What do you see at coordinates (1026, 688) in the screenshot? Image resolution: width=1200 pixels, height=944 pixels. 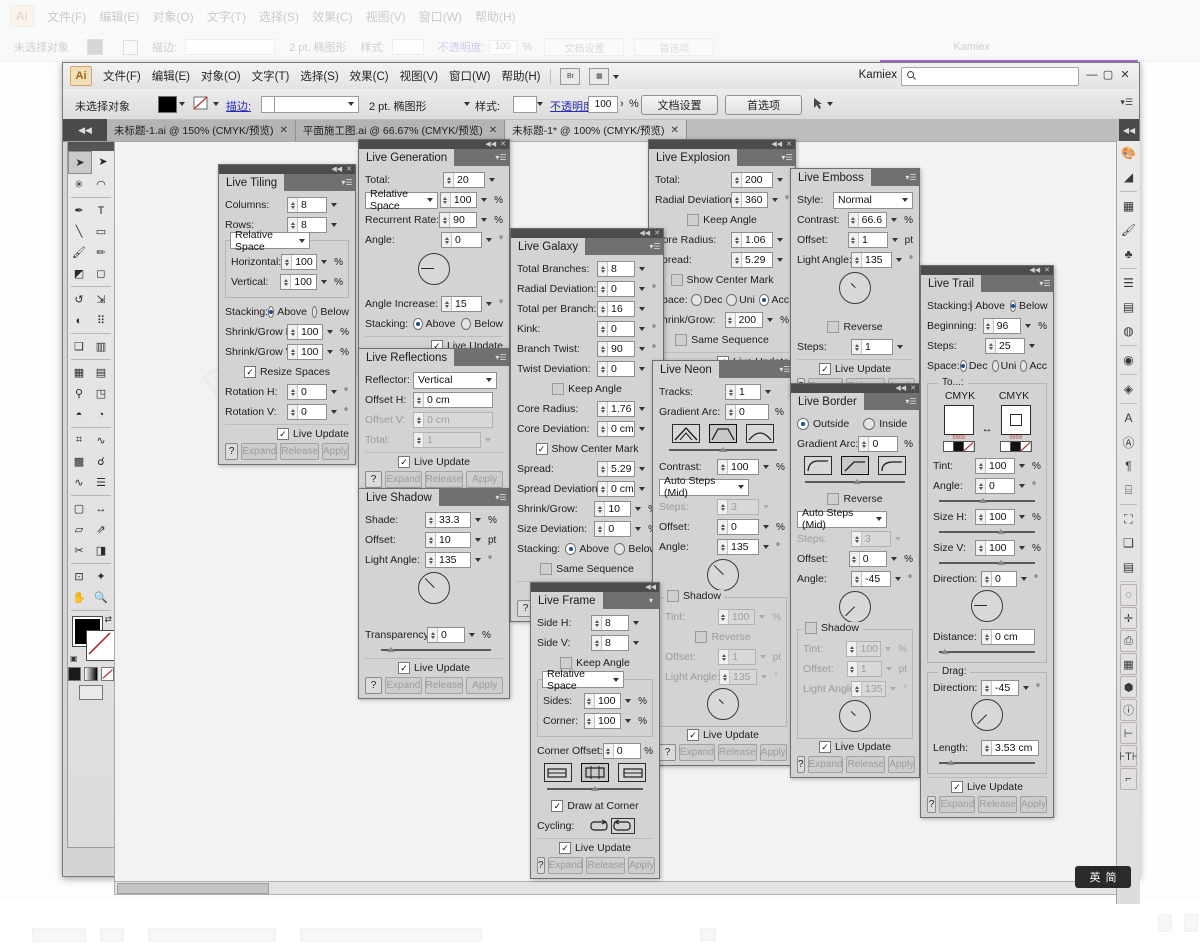 I see `drag-direction-chevron-down-icon` at bounding box center [1026, 688].